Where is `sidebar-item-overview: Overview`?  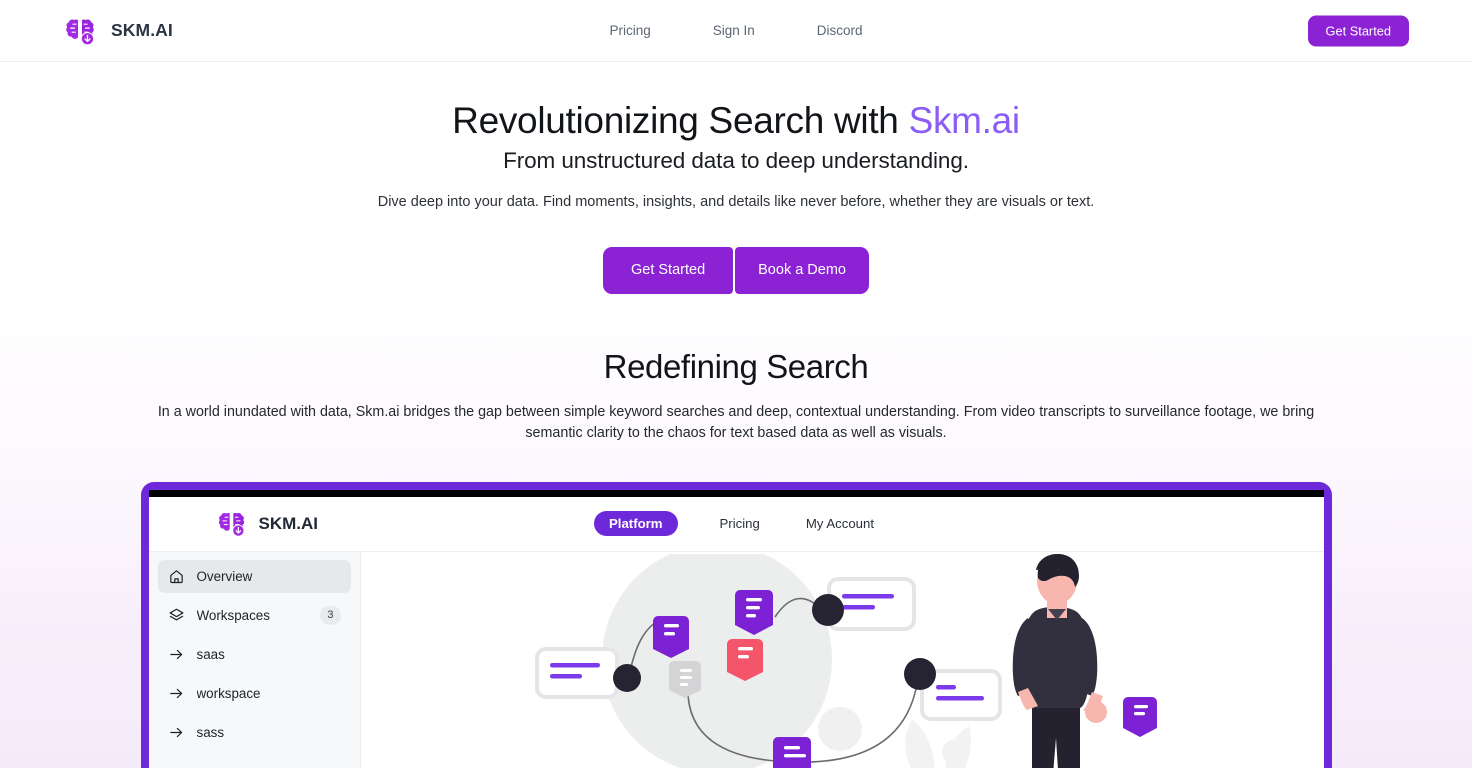 sidebar-item-overview: Overview is located at coordinates (254, 576).